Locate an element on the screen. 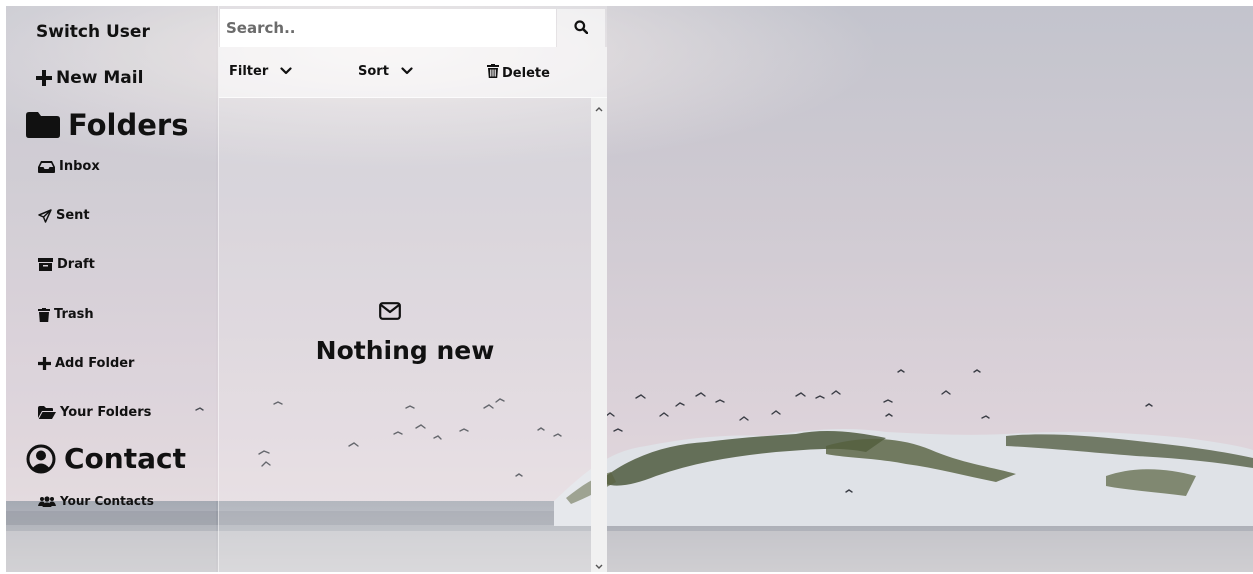 The image size is (1253, 574). sidebar-item-label: Add Folder is located at coordinates (95, 363).